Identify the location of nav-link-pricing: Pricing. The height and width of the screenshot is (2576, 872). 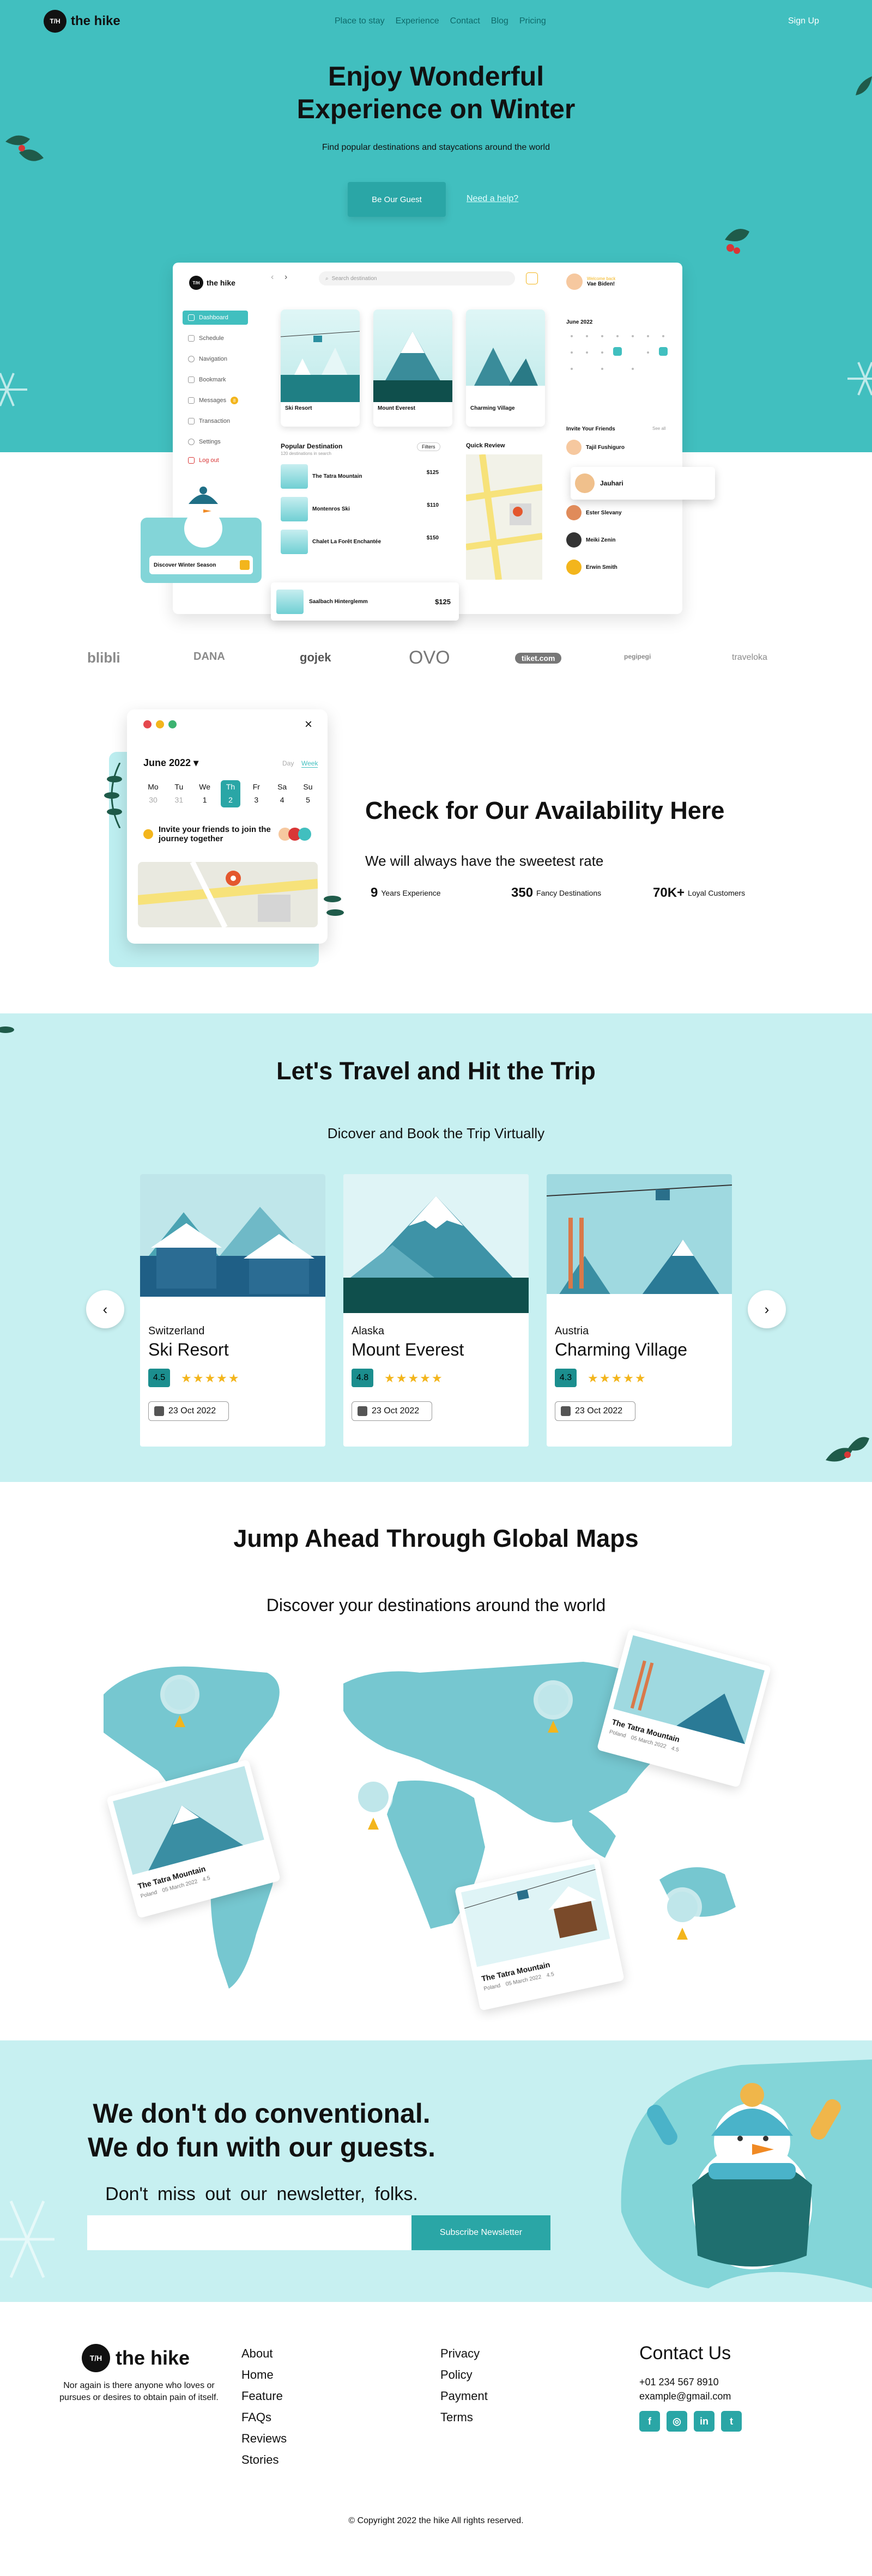
(533, 21).